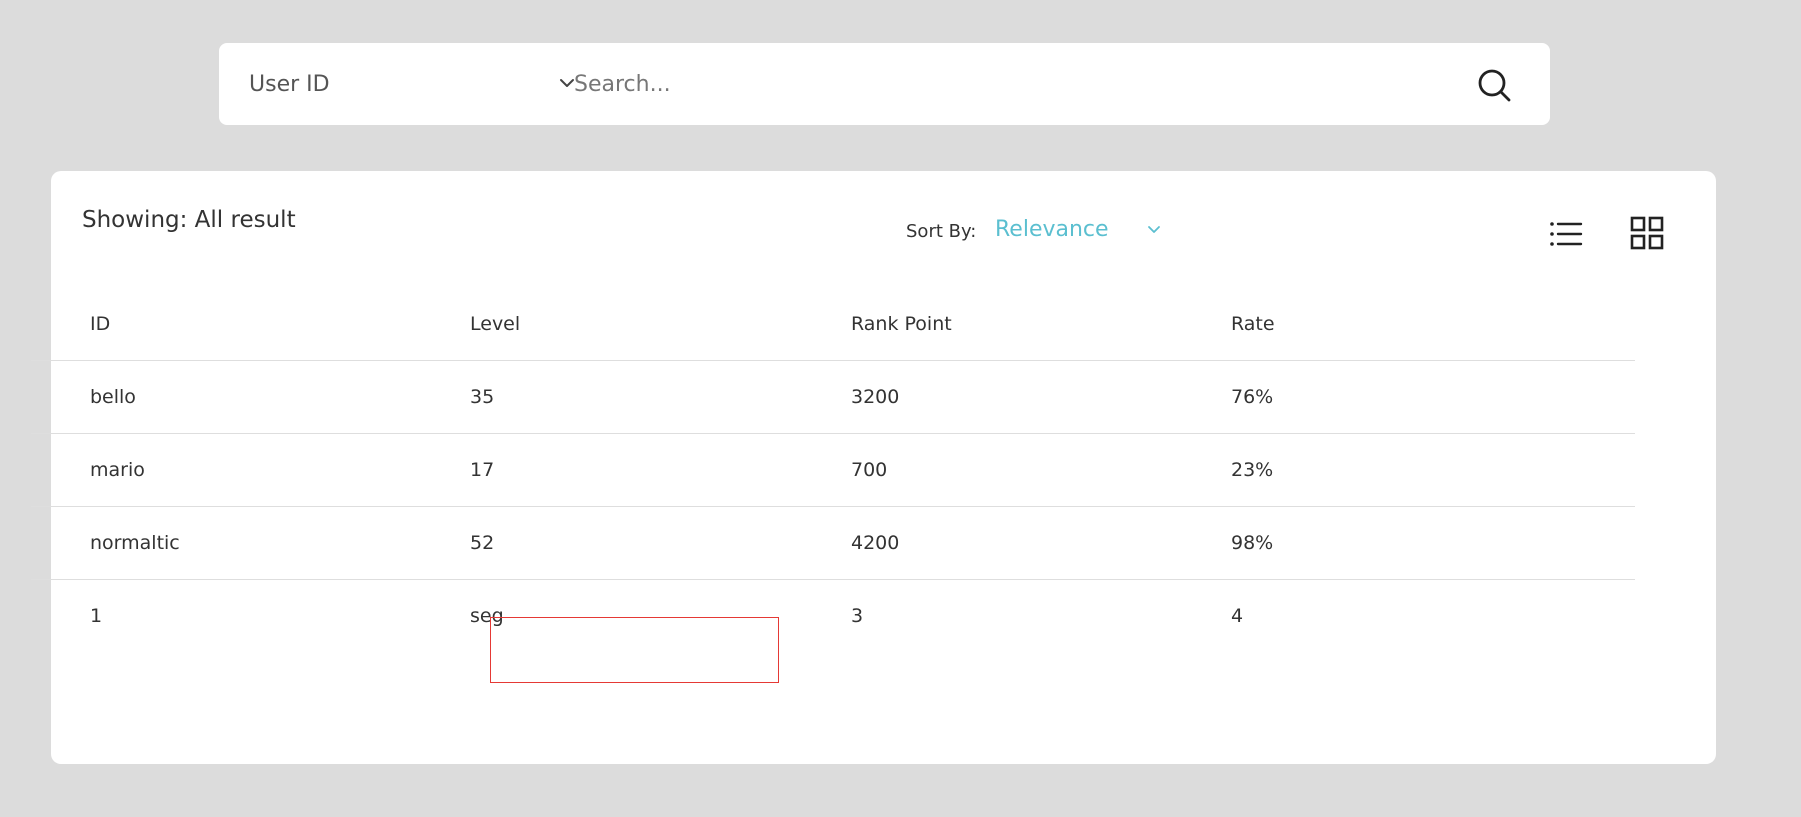  Describe the element at coordinates (833, 397) in the screenshot. I see `table-row: bello 35 3200 76%` at that location.